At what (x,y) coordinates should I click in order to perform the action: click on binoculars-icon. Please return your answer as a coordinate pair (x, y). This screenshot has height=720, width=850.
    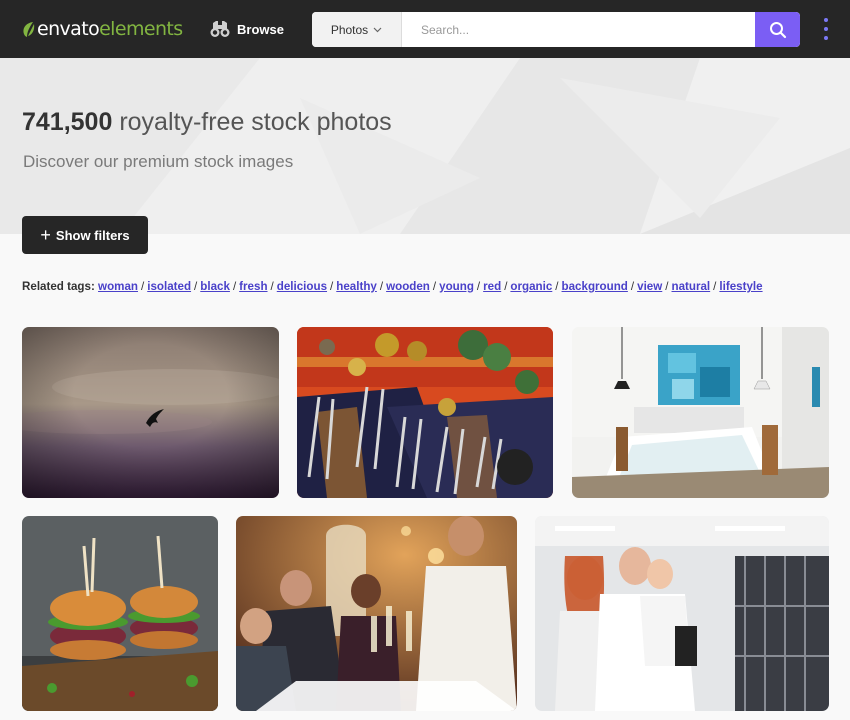
    Looking at the image, I should click on (220, 29).